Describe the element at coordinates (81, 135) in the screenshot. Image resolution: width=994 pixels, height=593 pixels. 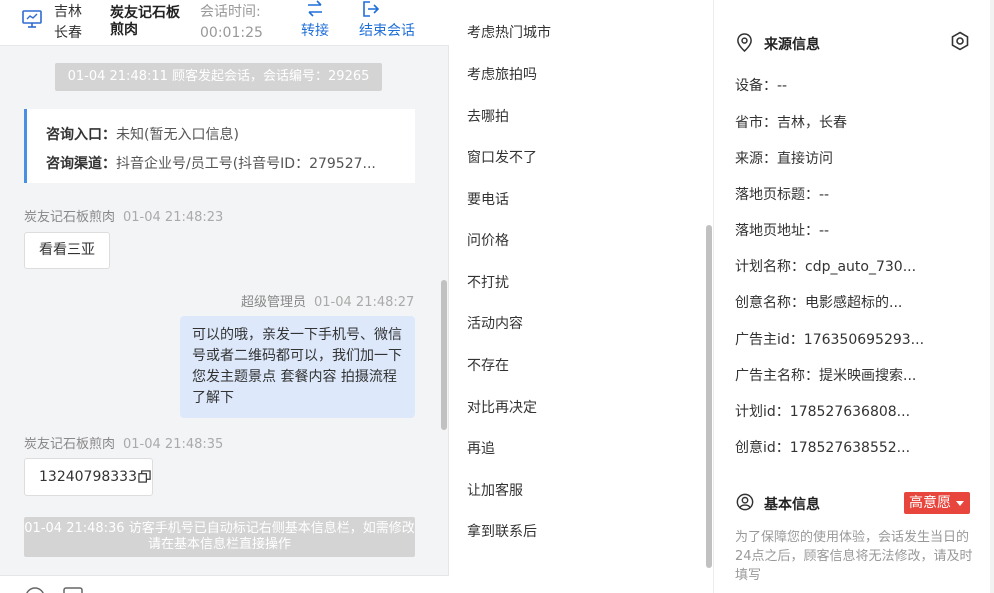
I see `entry-label: 咨询入口：` at that location.